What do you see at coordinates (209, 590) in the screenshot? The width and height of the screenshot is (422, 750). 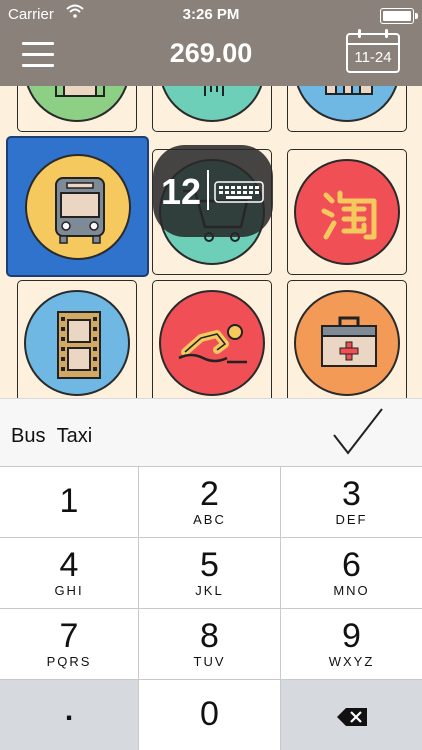 I see `key-letters: JKL` at bounding box center [209, 590].